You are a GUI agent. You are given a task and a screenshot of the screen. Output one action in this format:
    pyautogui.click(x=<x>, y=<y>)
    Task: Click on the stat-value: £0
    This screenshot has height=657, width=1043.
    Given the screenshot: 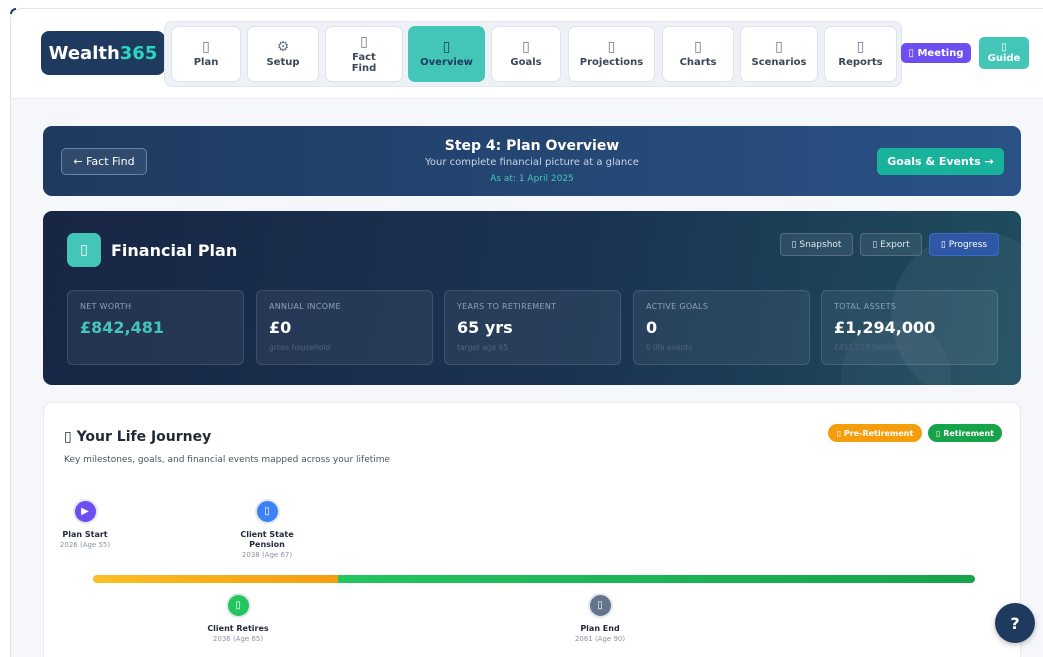 What is the action you would take?
    pyautogui.click(x=280, y=327)
    